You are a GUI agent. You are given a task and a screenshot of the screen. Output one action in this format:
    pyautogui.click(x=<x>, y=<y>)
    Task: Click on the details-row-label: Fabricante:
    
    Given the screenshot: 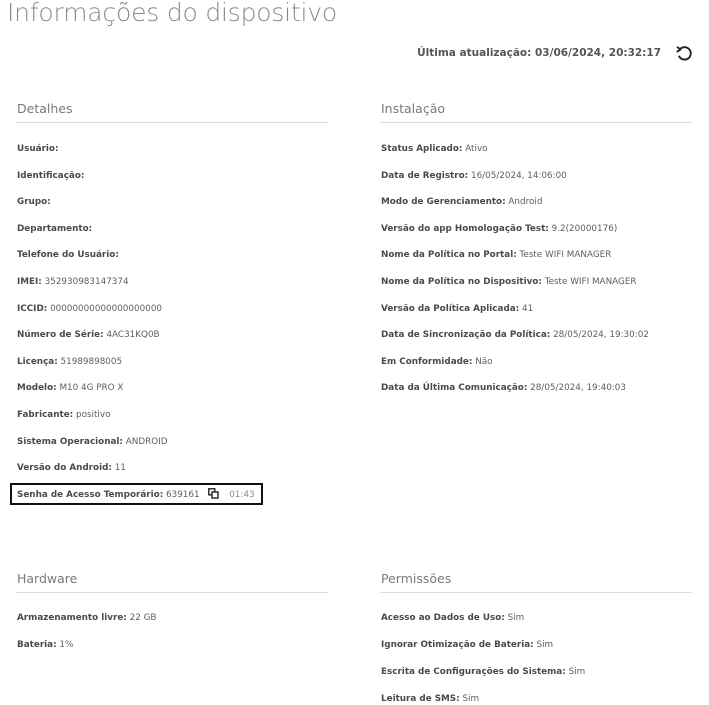 What is the action you would take?
    pyautogui.click(x=45, y=415)
    